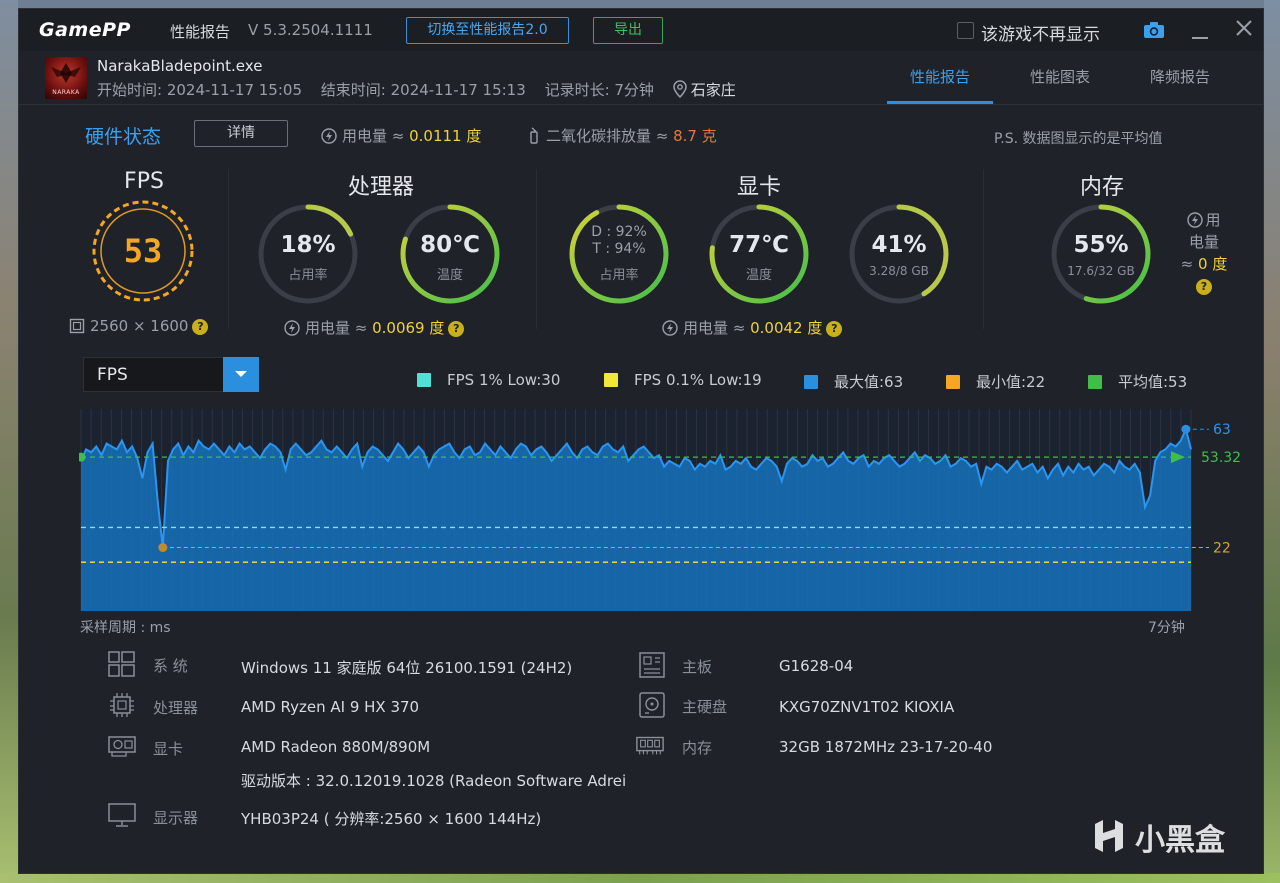 Image resolution: width=1280 pixels, height=883 pixels. What do you see at coordinates (176, 708) in the screenshot?
I see `cpu-key: 处理器` at bounding box center [176, 708].